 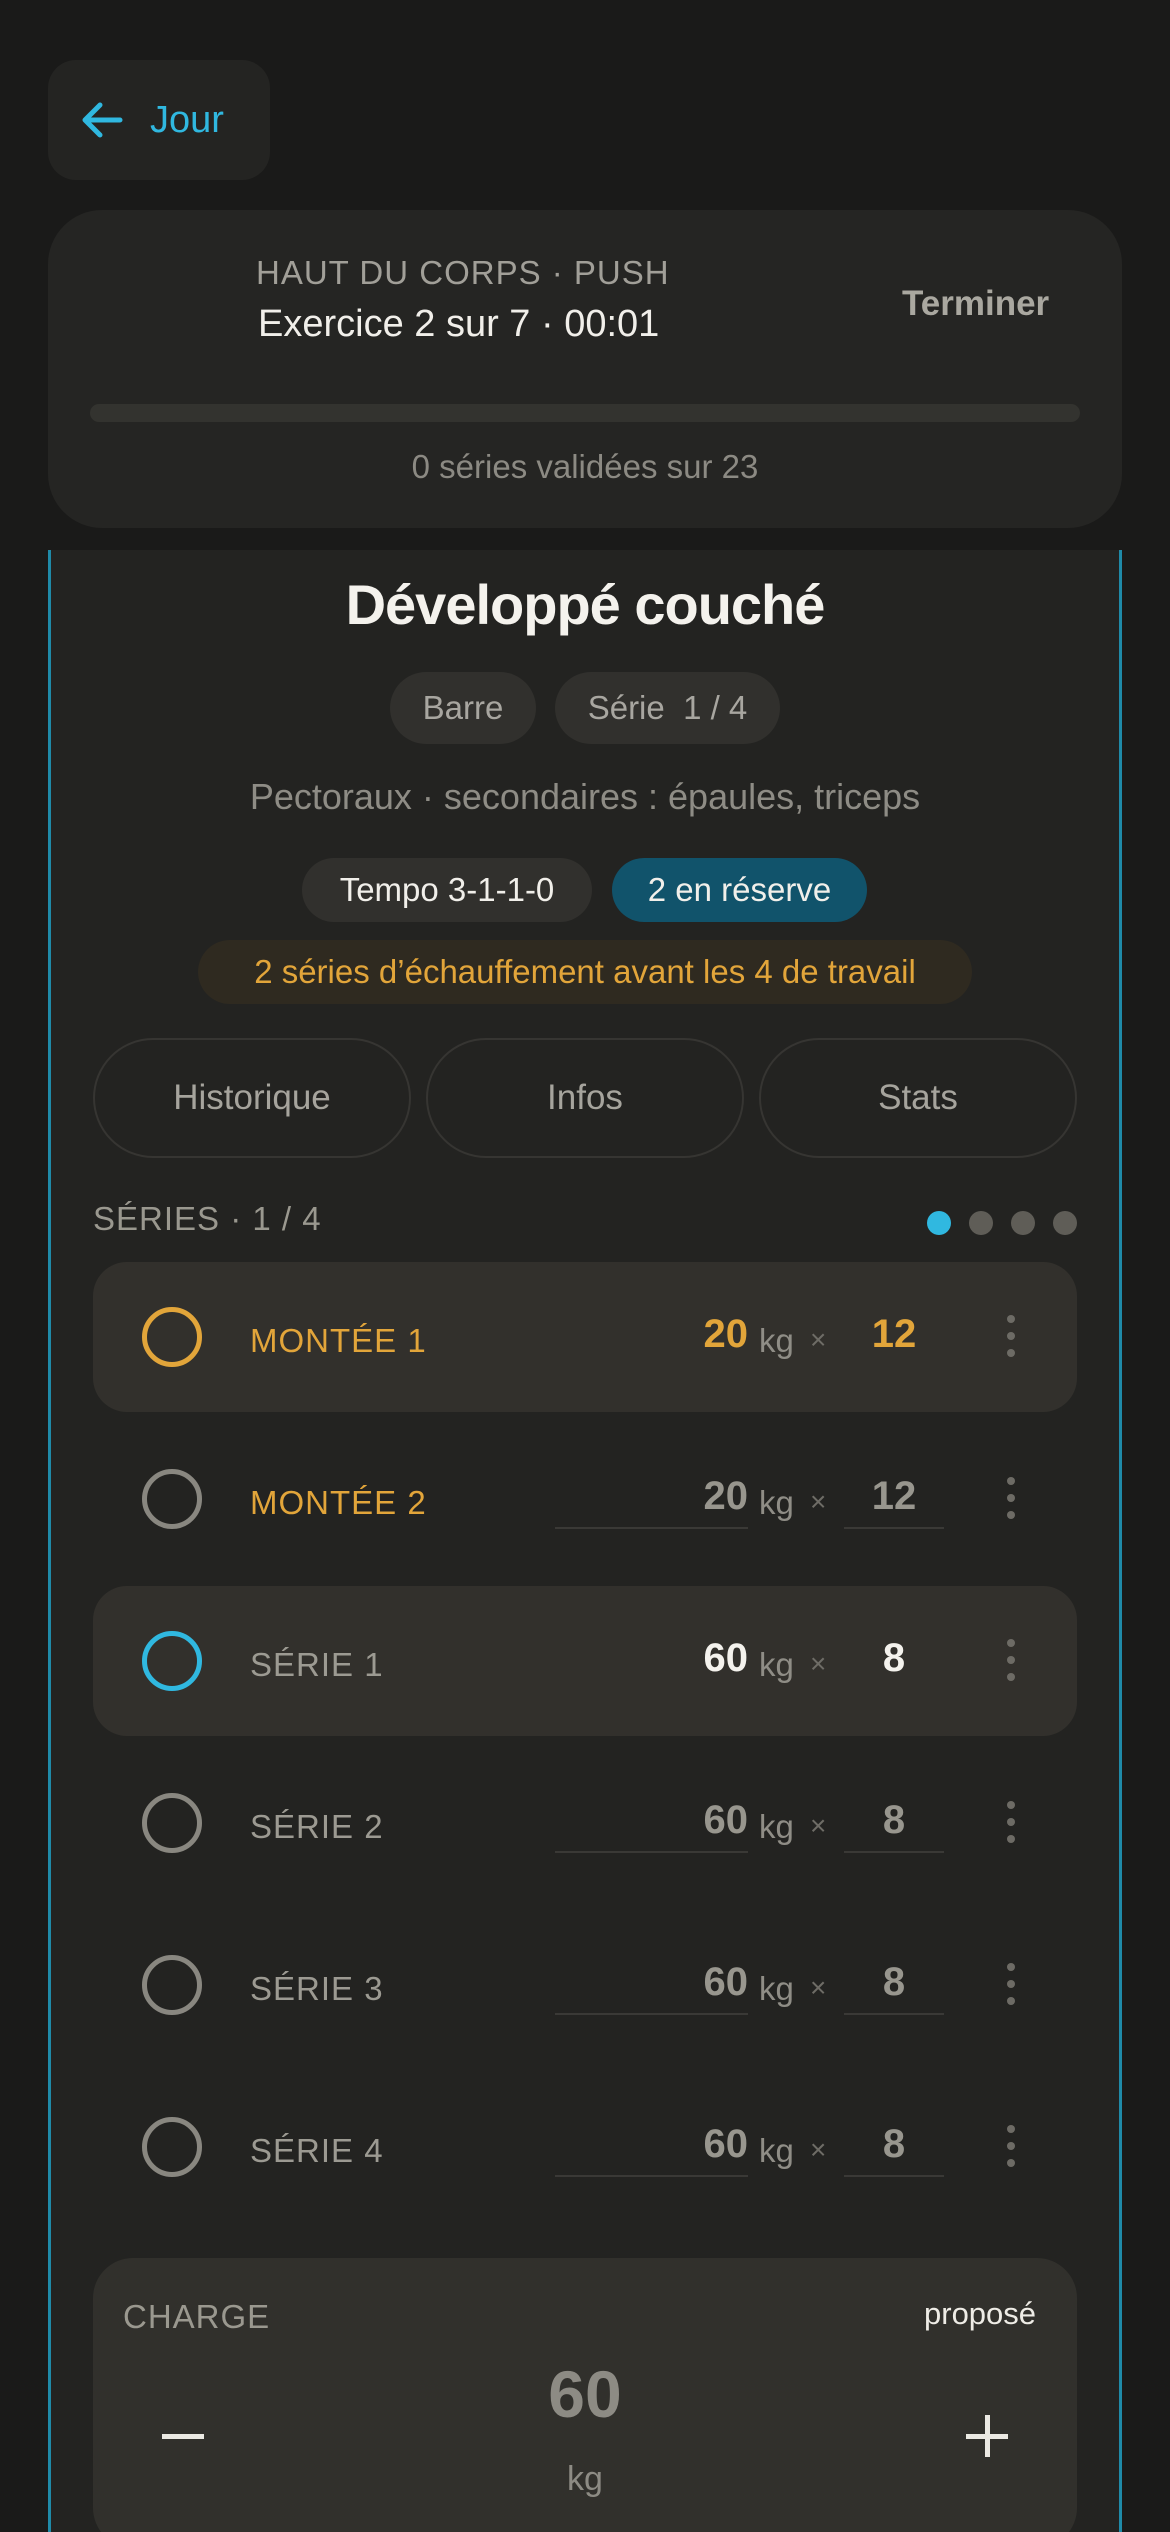 What do you see at coordinates (252, 1098) in the screenshot?
I see `tab-historique: Historique` at bounding box center [252, 1098].